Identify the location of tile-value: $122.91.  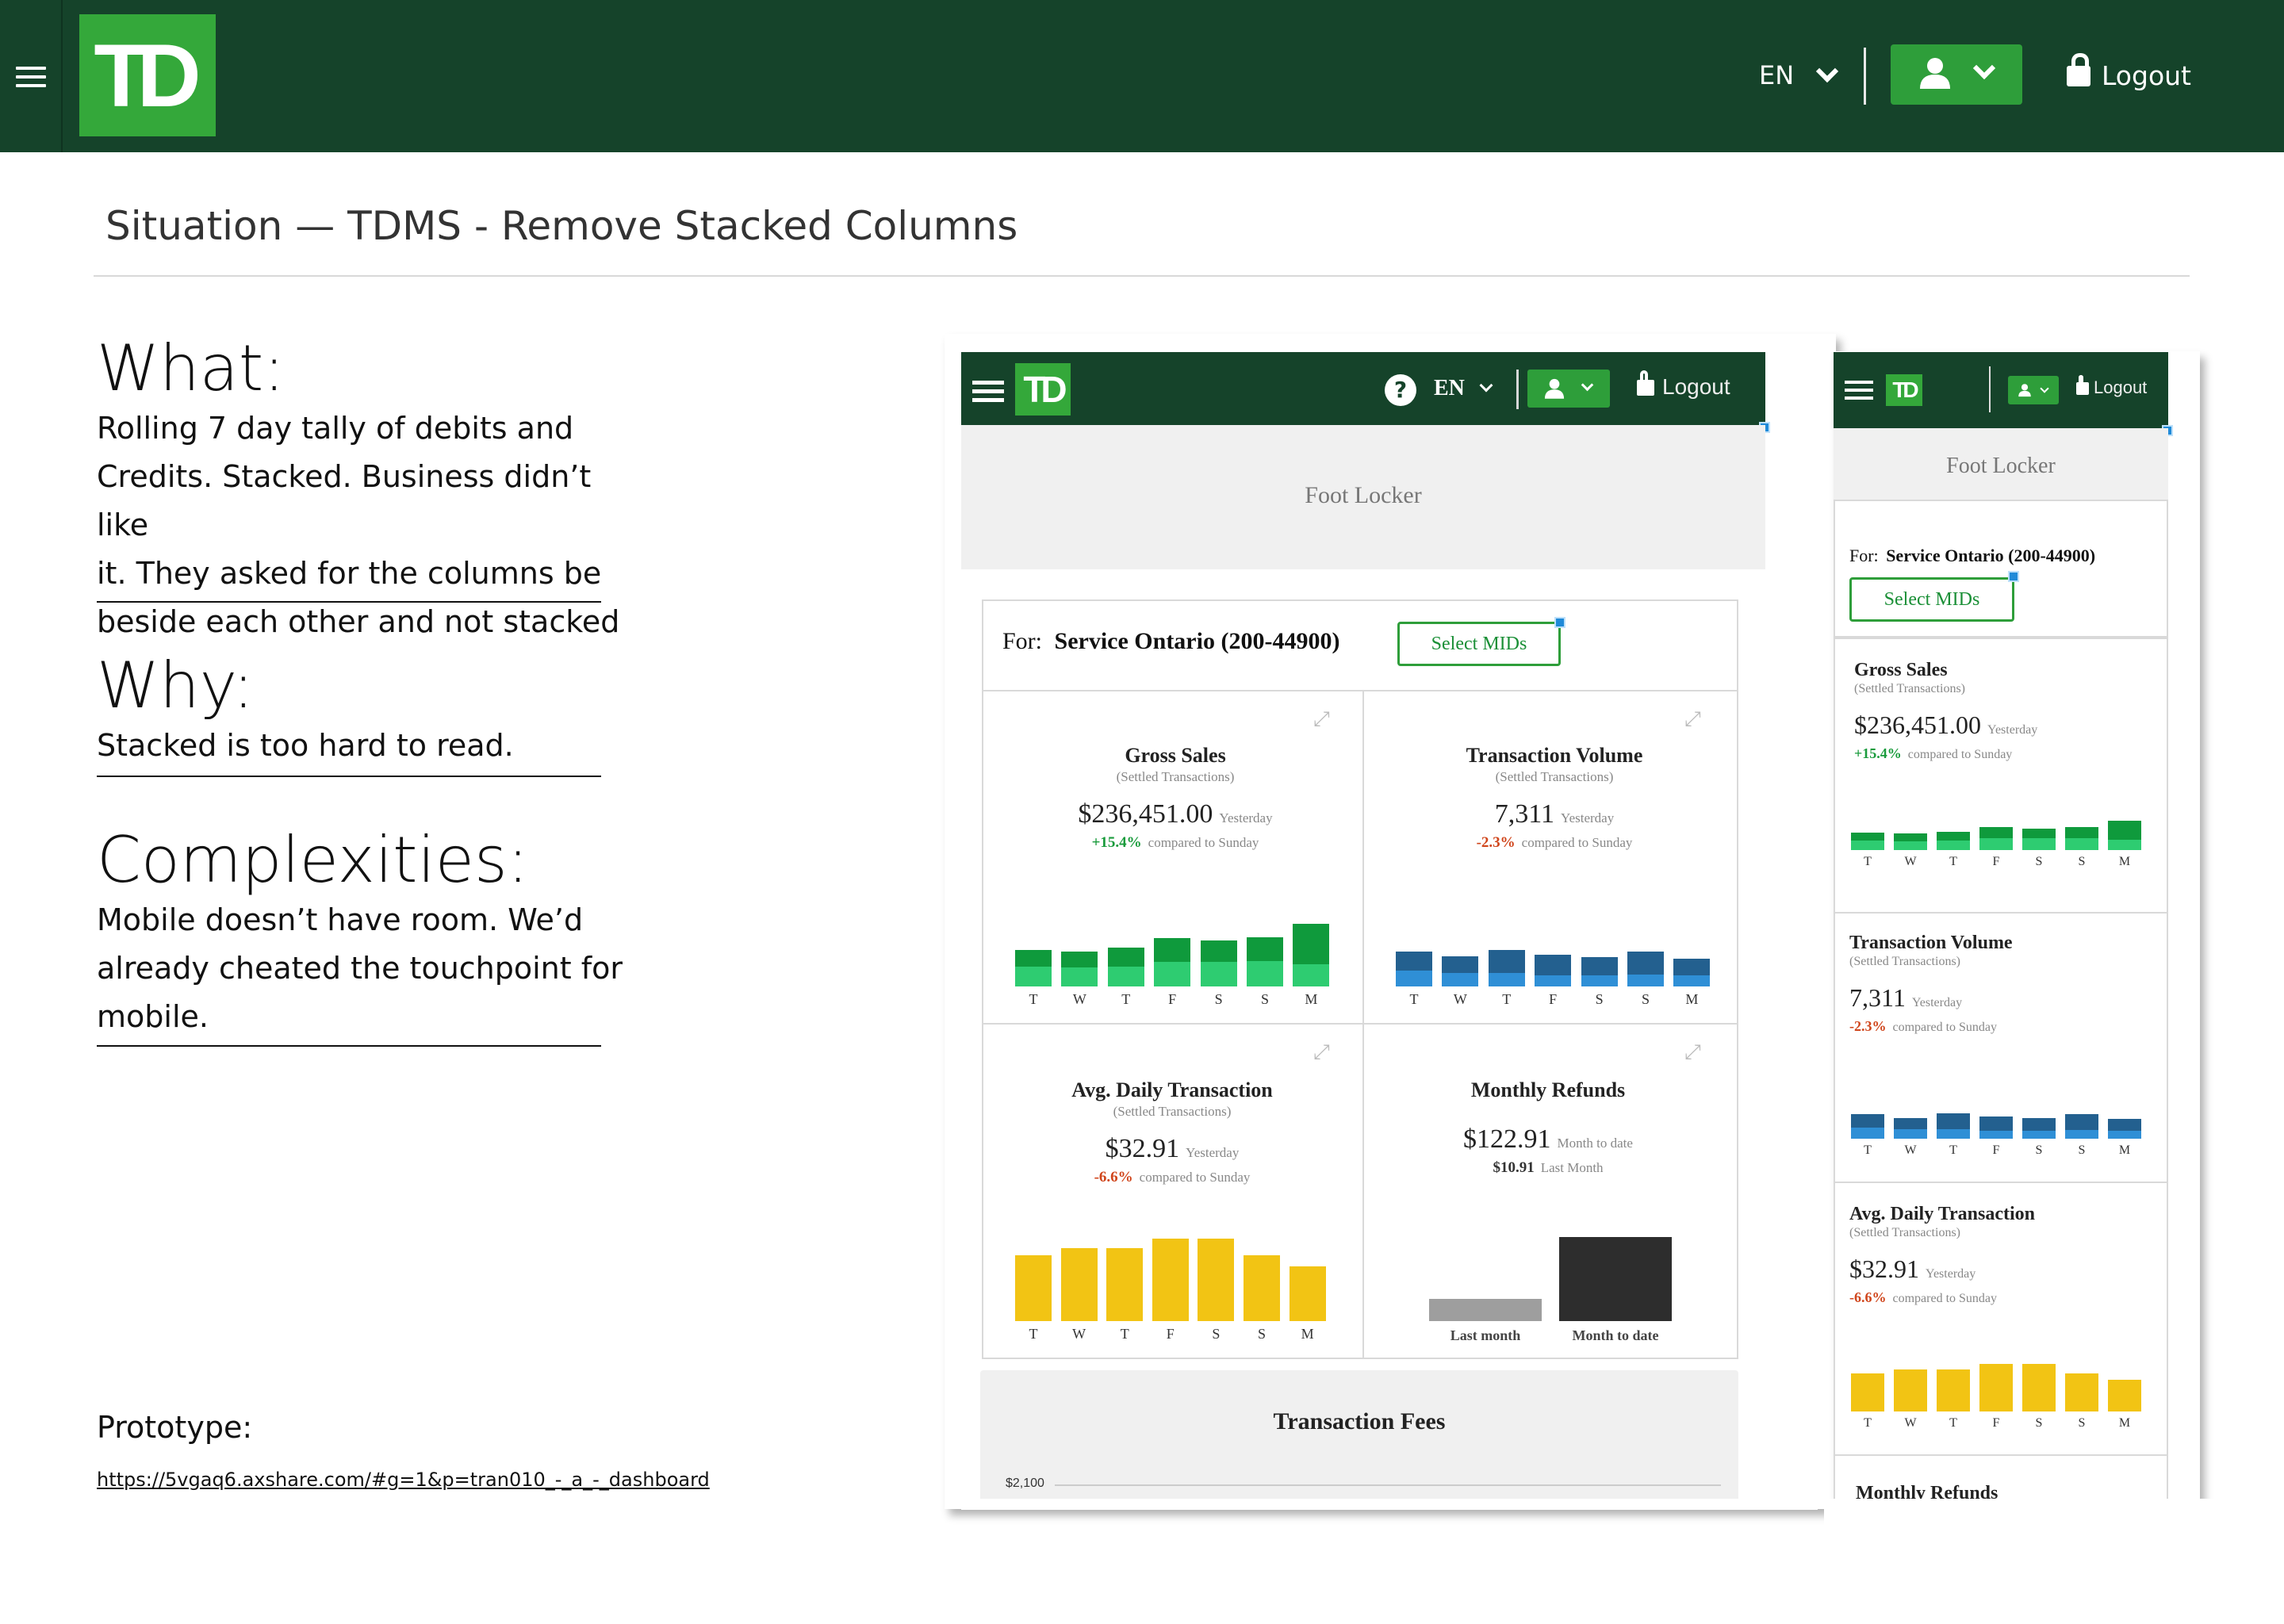
(1507, 1139).